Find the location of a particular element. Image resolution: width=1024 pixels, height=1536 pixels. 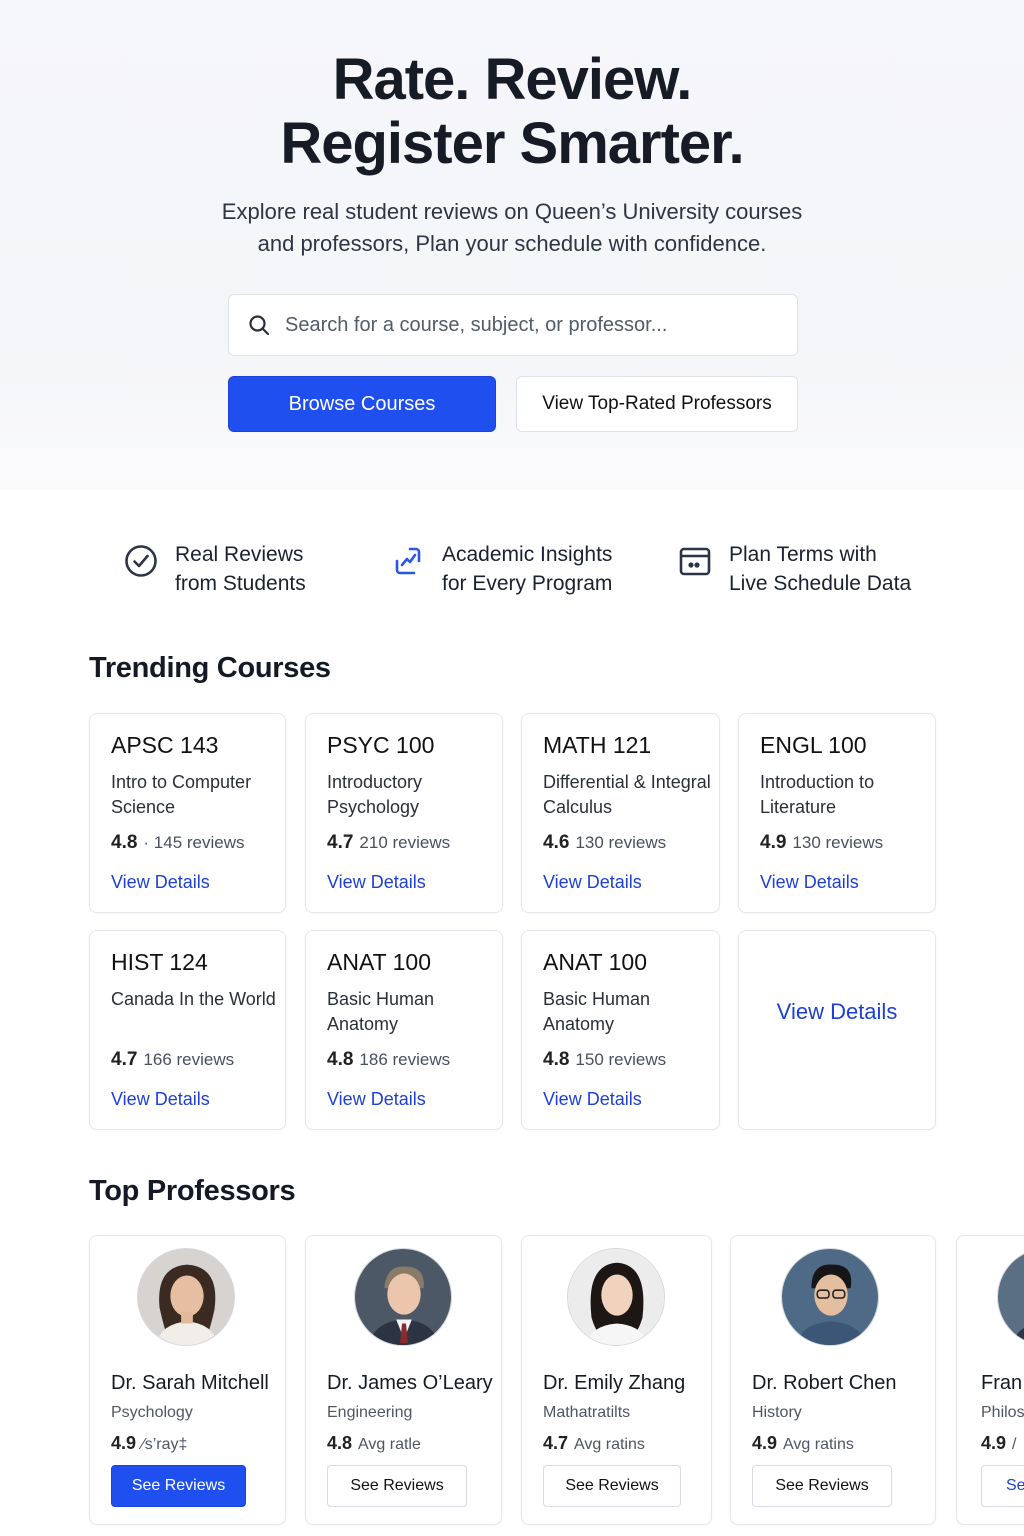

professor-rating: 4.9 ⁄s’ray‡ is located at coordinates (149, 1443).